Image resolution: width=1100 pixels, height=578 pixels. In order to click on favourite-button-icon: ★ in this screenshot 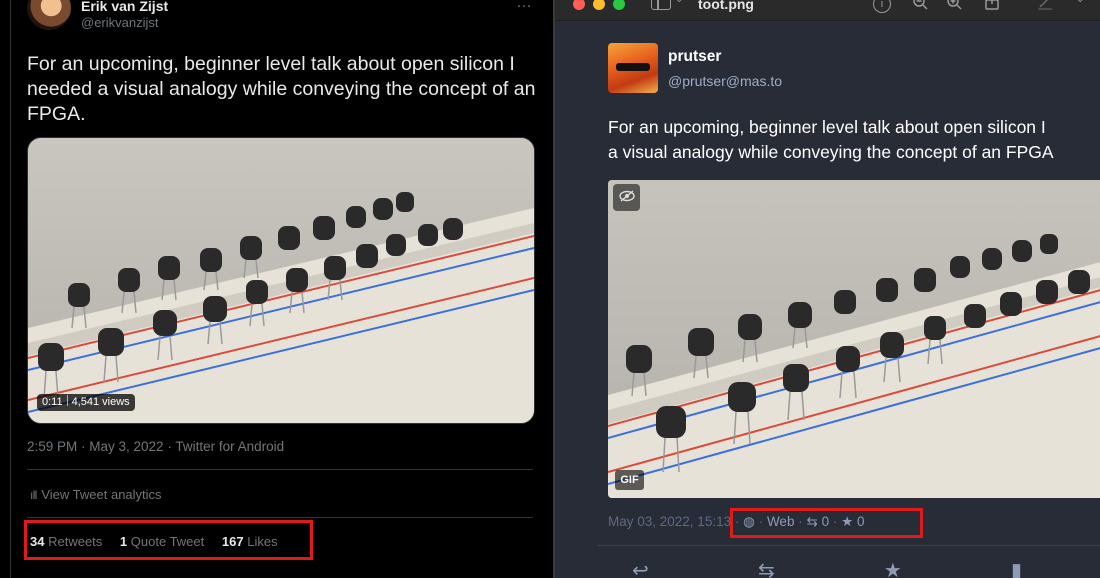, I will do `click(893, 568)`.